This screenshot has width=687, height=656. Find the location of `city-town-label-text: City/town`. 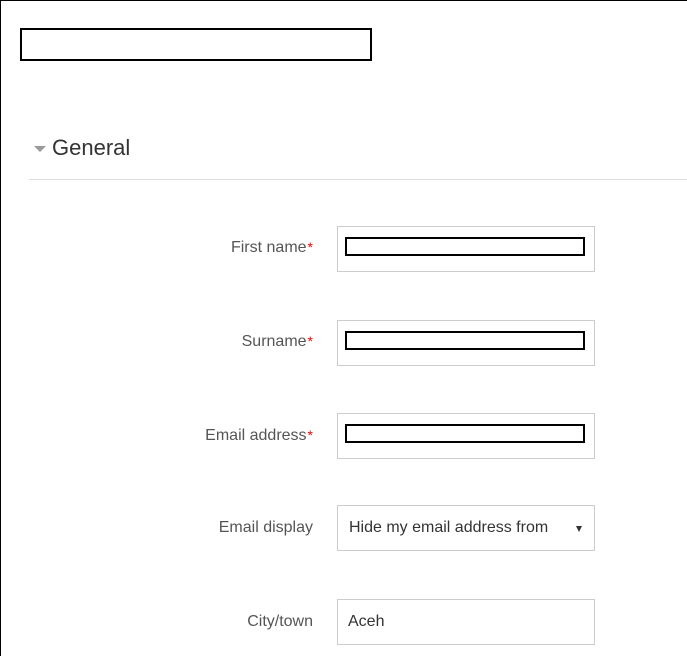

city-town-label-text: City/town is located at coordinates (280, 621).